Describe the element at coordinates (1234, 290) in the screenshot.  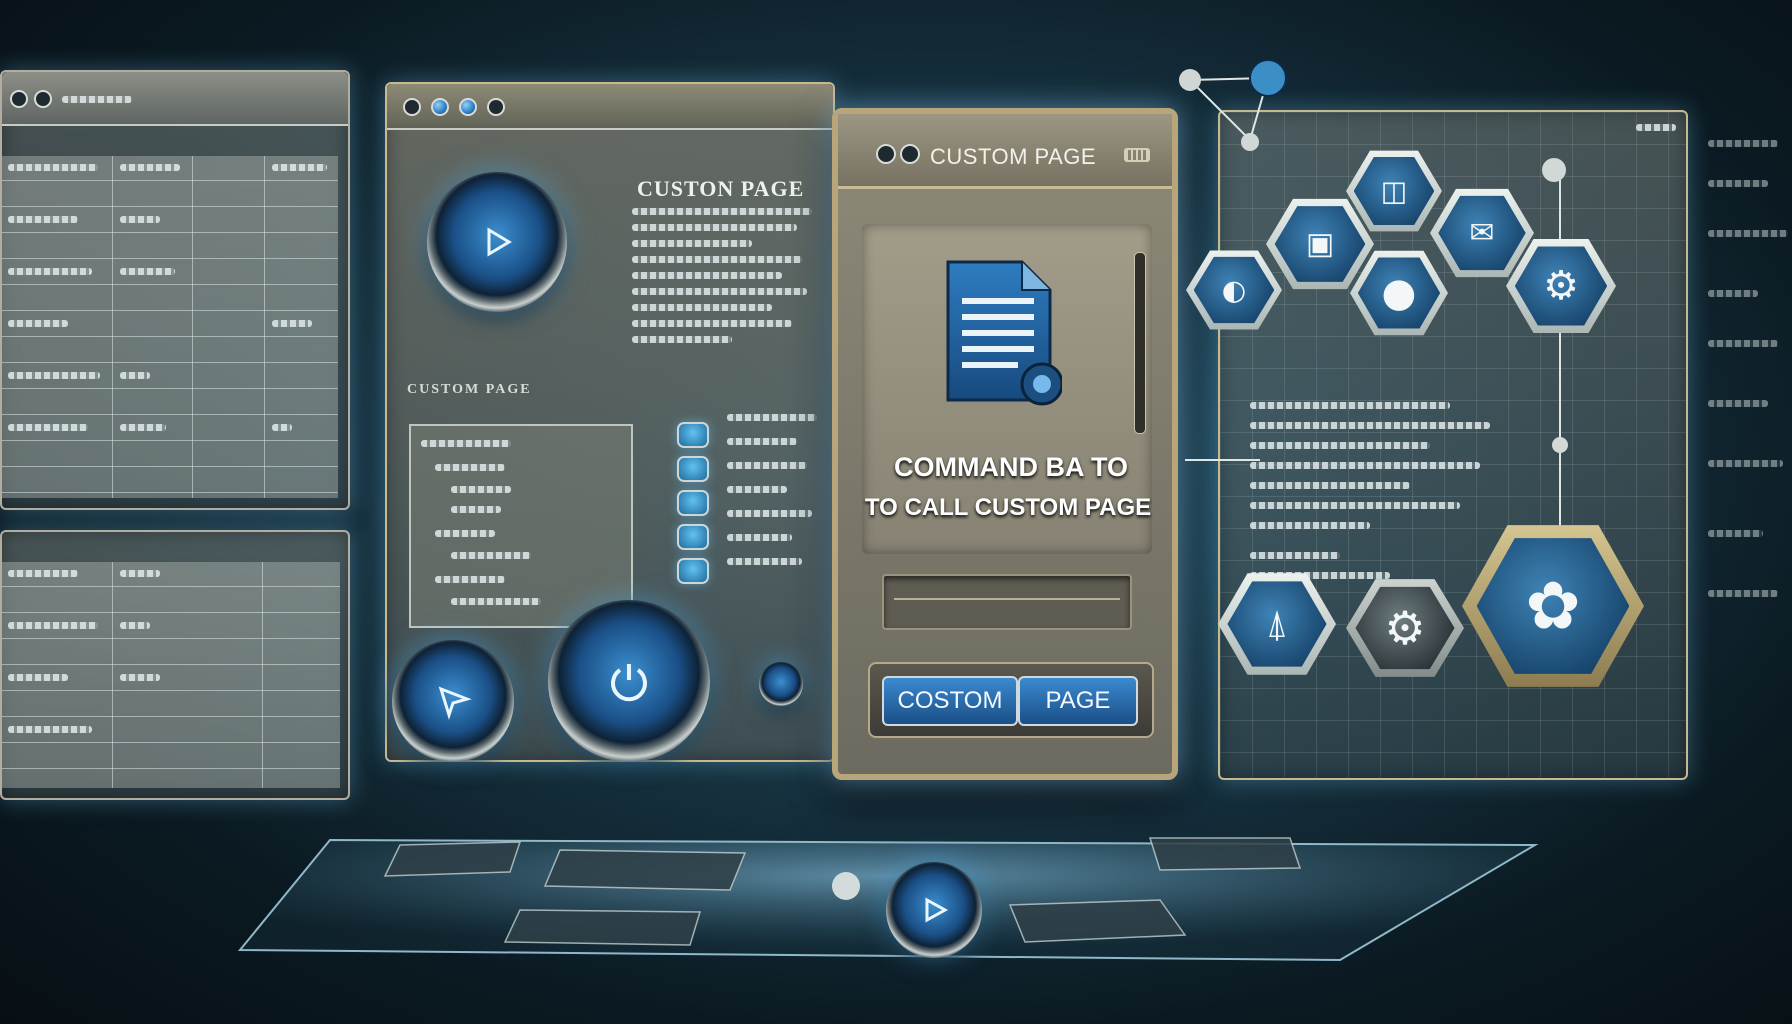
I see `drop-icon: ◐` at that location.